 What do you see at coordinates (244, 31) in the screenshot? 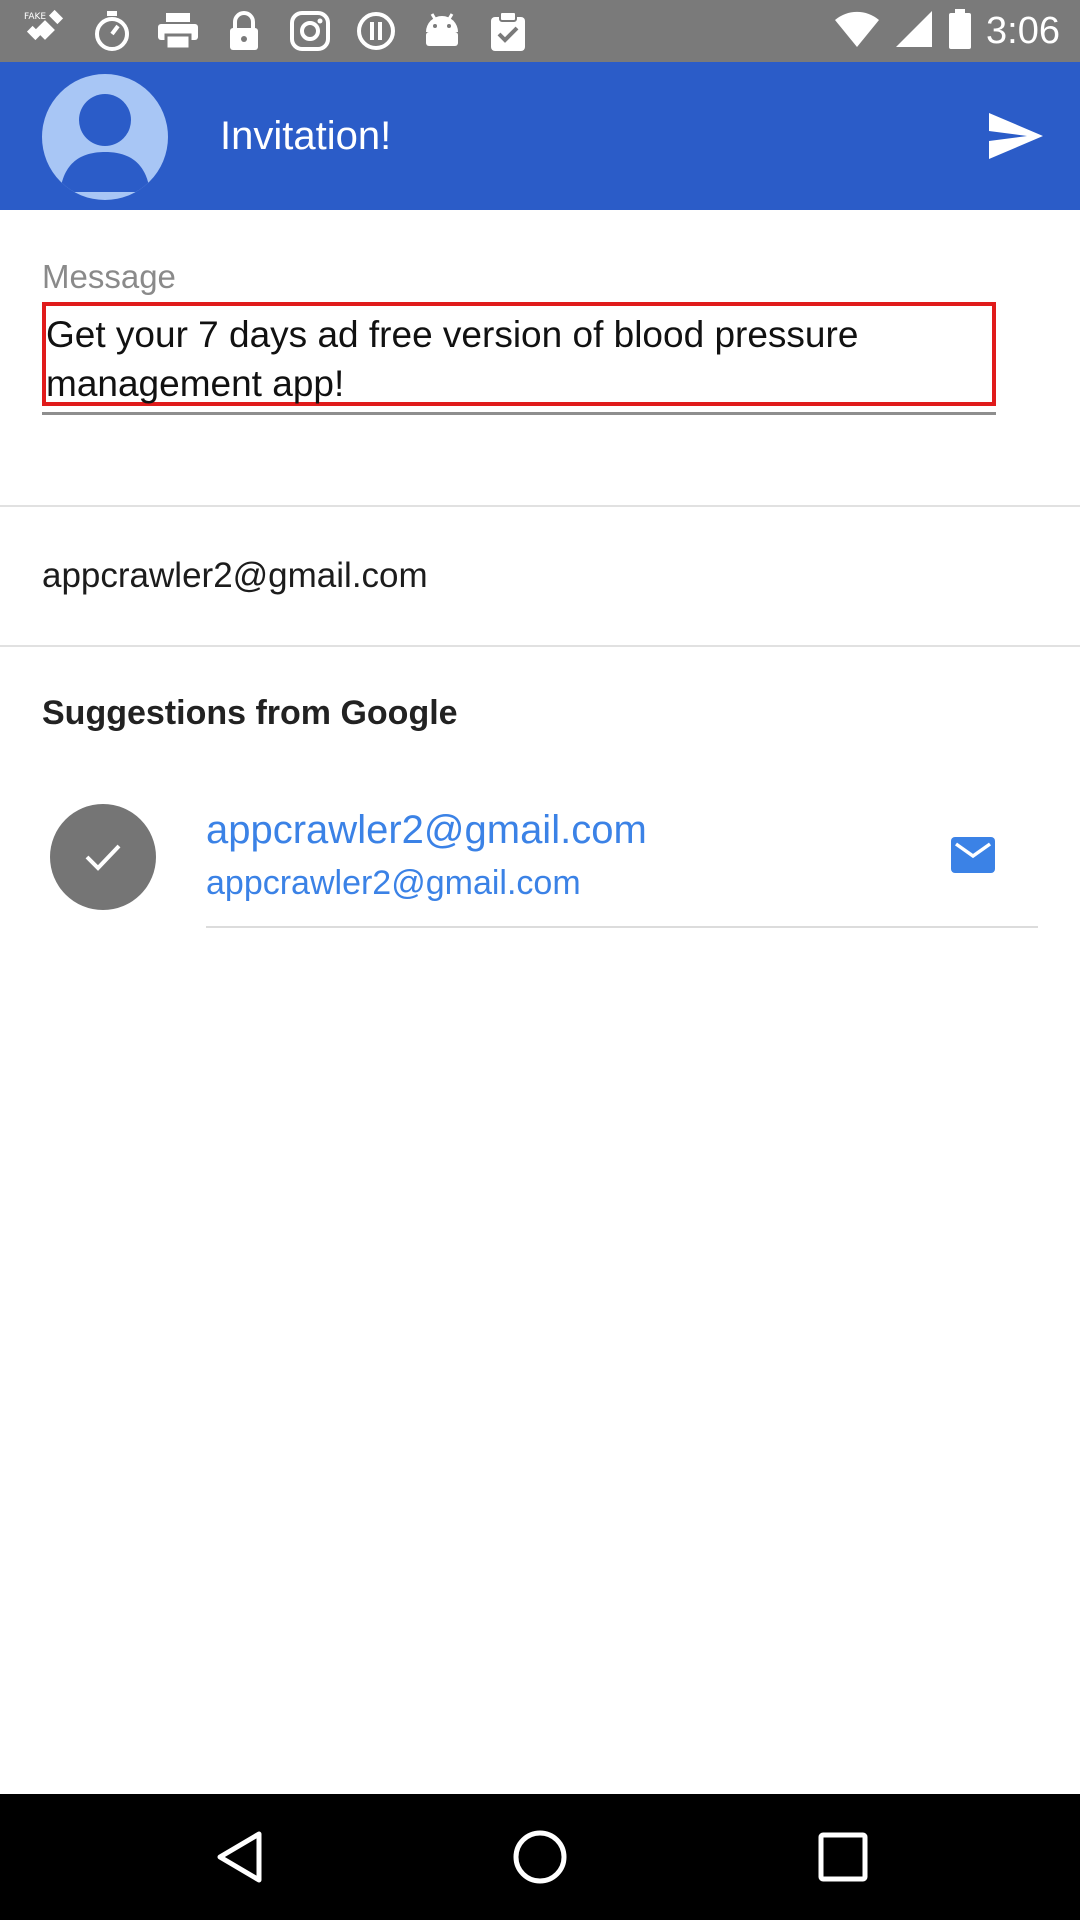
I see `lock-icon` at bounding box center [244, 31].